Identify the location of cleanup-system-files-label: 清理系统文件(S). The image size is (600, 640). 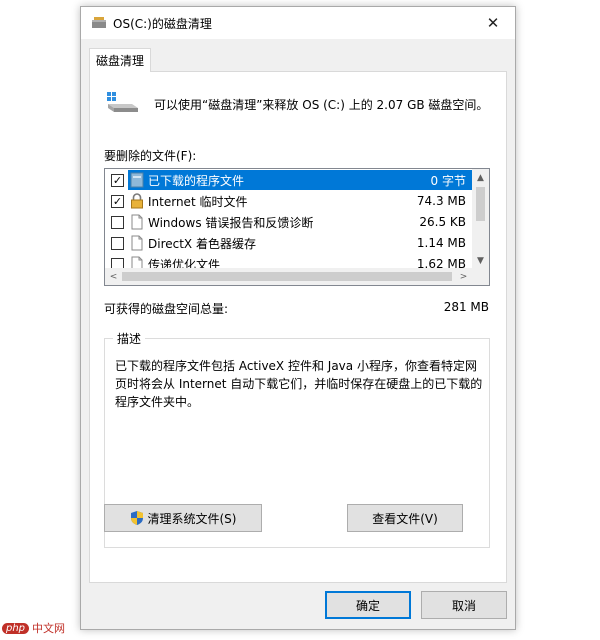
(192, 518).